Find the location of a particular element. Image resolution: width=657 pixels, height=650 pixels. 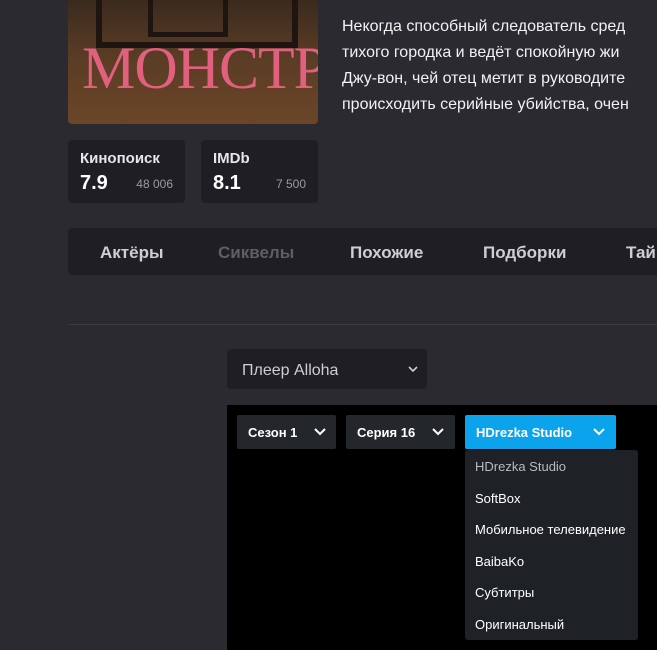

rating-name: IMDb is located at coordinates (231, 158).